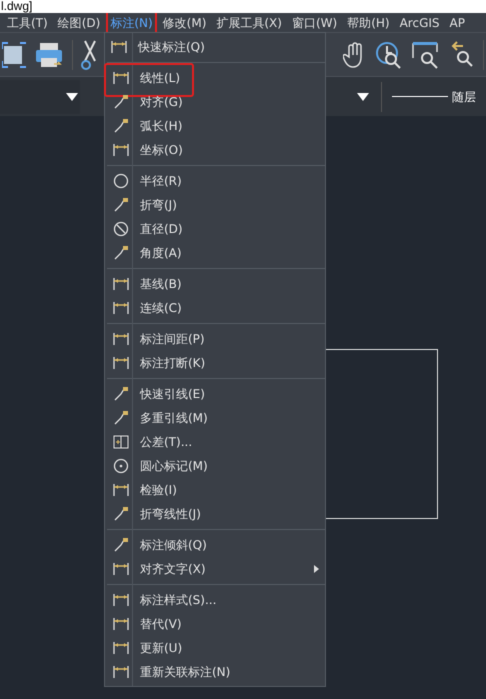 Image resolution: width=486 pixels, height=699 pixels. What do you see at coordinates (216, 181) in the screenshot?
I see `menu-item: 半径(R)` at bounding box center [216, 181].